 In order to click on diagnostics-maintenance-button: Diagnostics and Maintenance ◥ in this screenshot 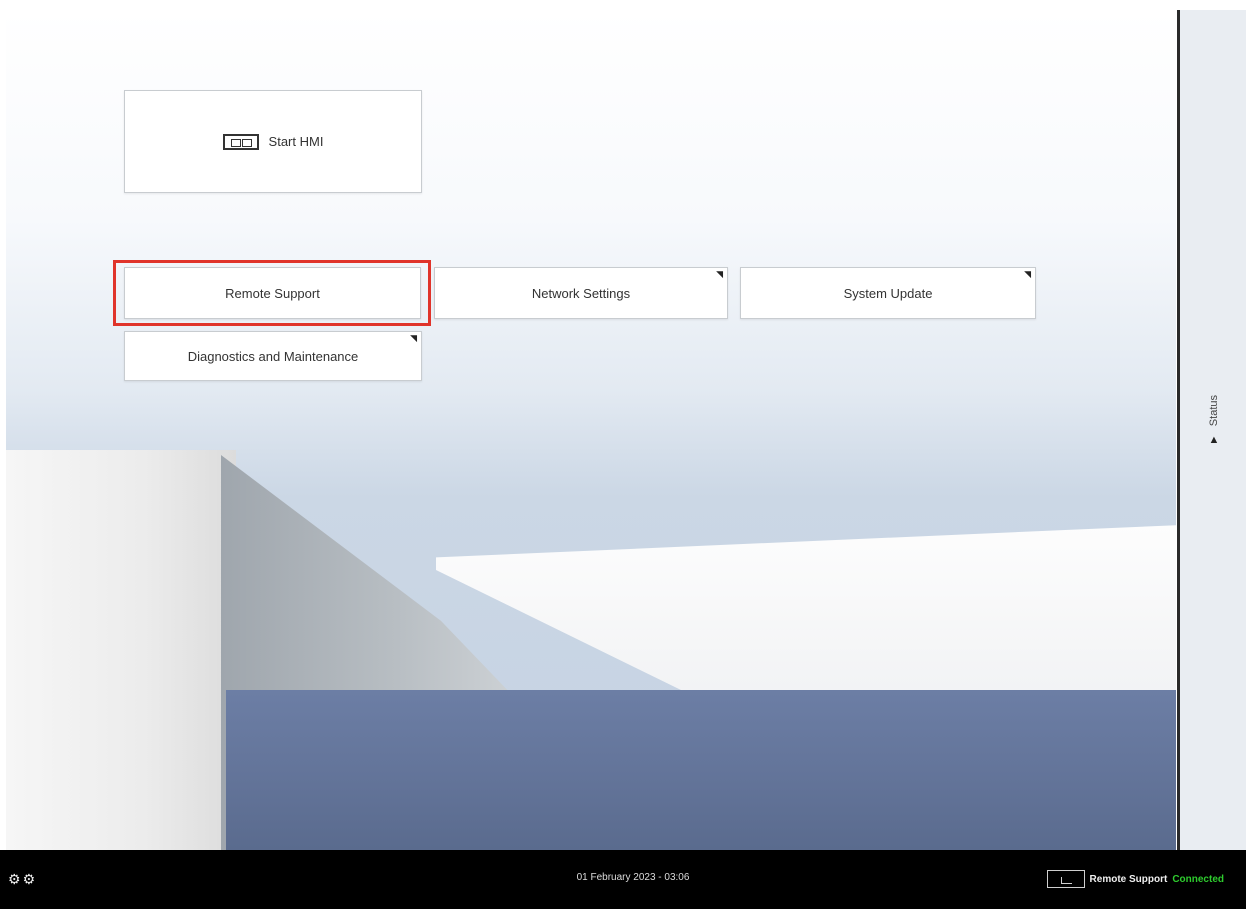, I will do `click(273, 356)`.